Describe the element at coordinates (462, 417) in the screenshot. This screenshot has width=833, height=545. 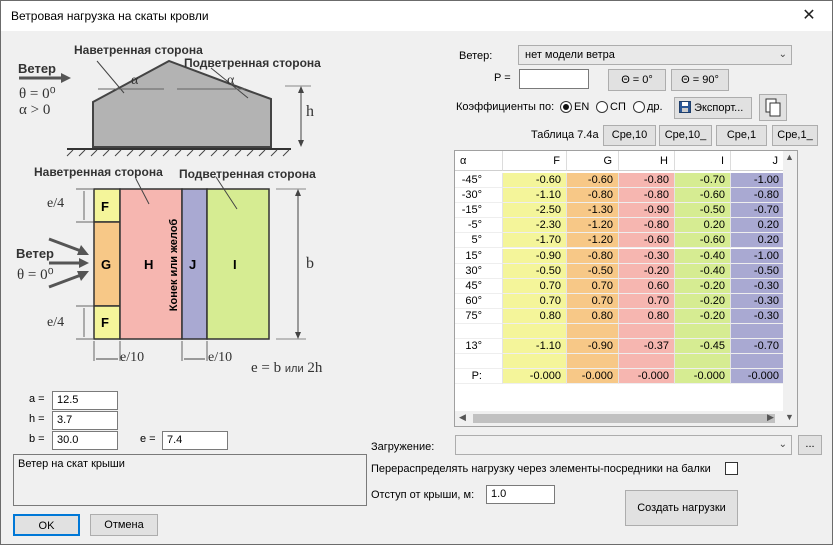
I see `scroll-left-icon: ◀` at that location.